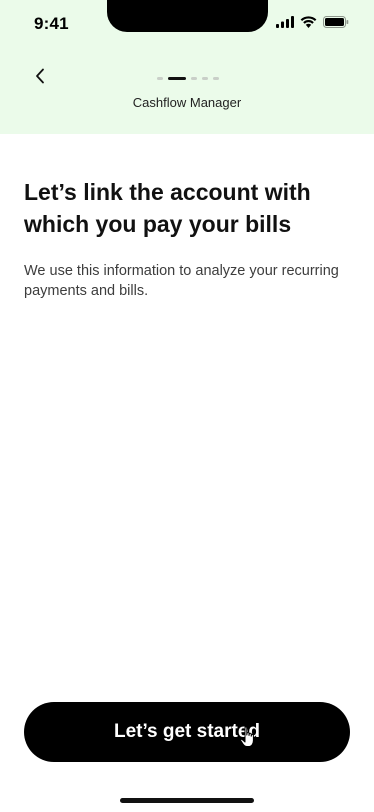 The height and width of the screenshot is (812, 374). Describe the element at coordinates (308, 22) in the screenshot. I see `wifi-icon` at that location.